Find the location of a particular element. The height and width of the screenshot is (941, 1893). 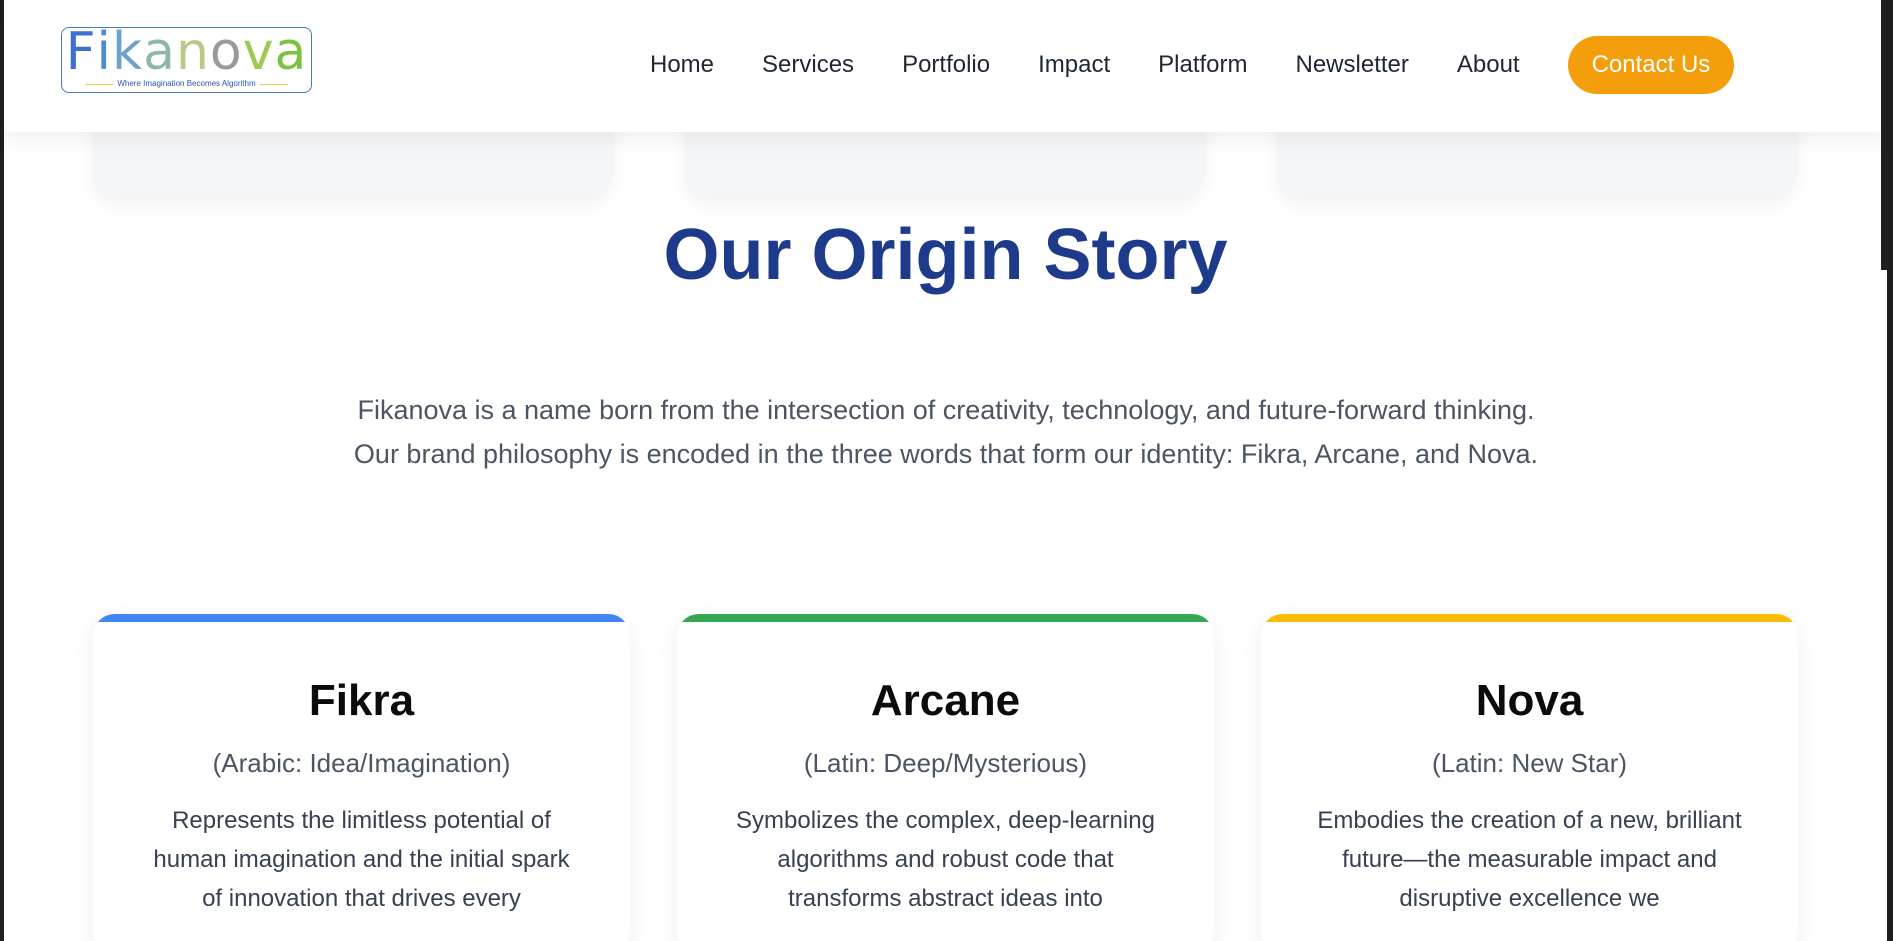

nav-services: Services is located at coordinates (808, 65).